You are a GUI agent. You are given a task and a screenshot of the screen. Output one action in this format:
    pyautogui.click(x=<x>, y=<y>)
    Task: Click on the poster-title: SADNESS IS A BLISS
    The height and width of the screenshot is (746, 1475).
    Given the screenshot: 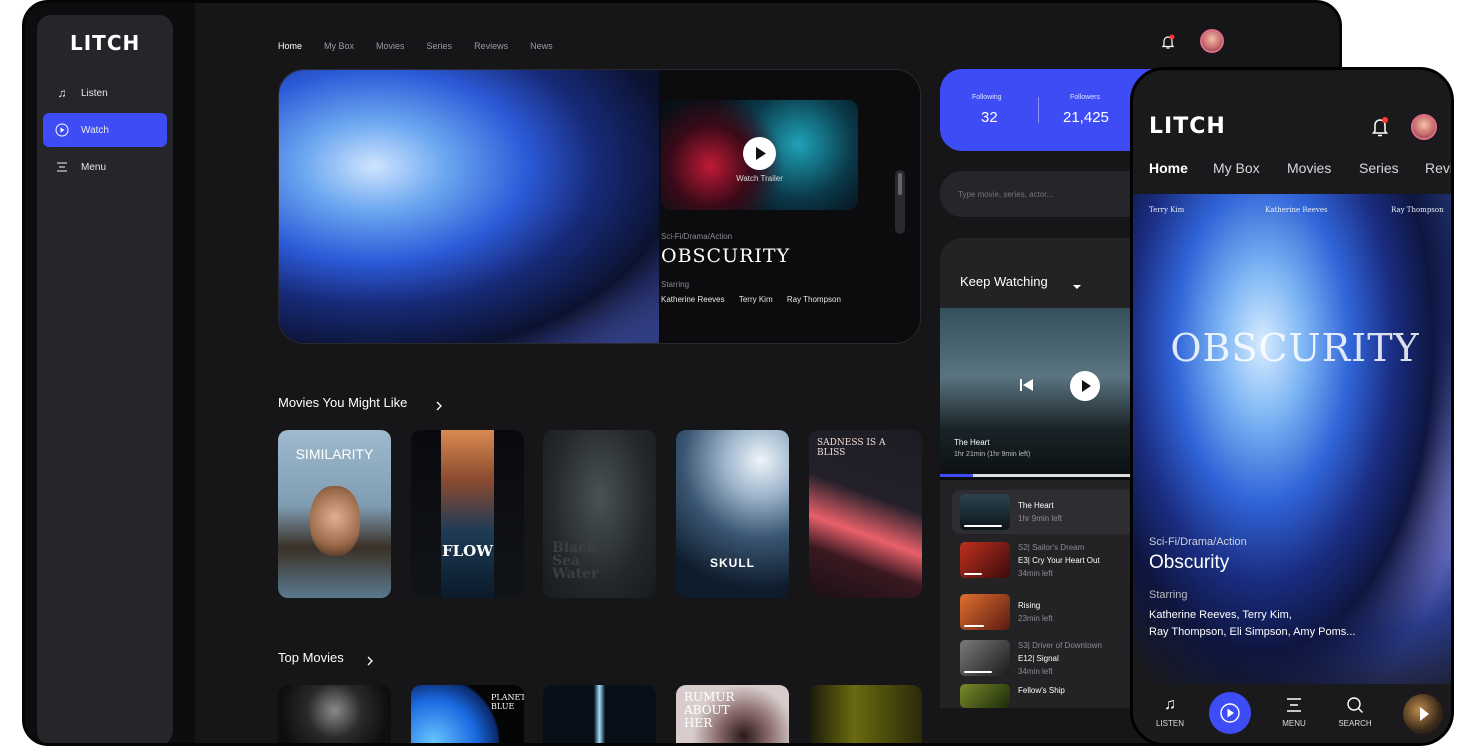 What is the action you would take?
    pyautogui.click(x=851, y=448)
    